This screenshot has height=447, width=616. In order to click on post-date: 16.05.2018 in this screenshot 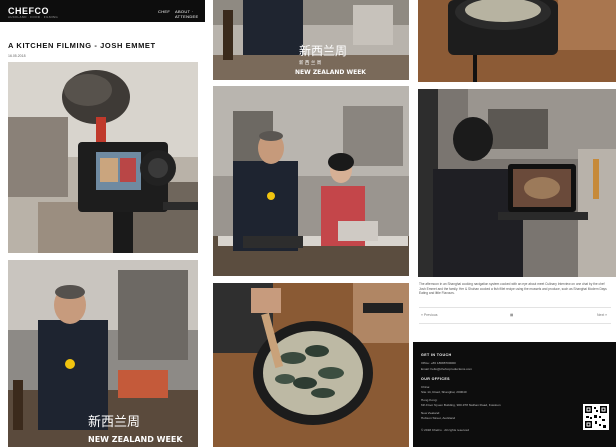, I will do `click(17, 56)`.